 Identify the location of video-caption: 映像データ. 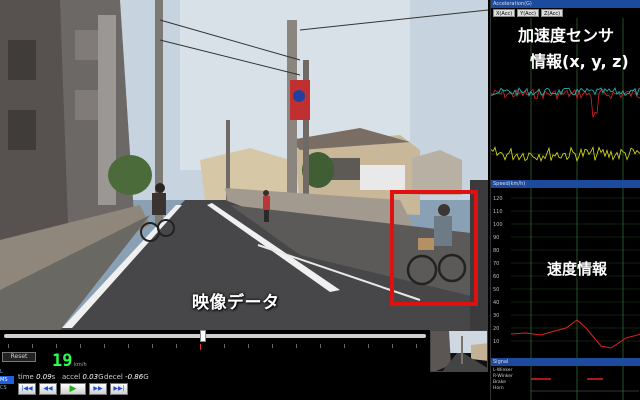
(236, 303).